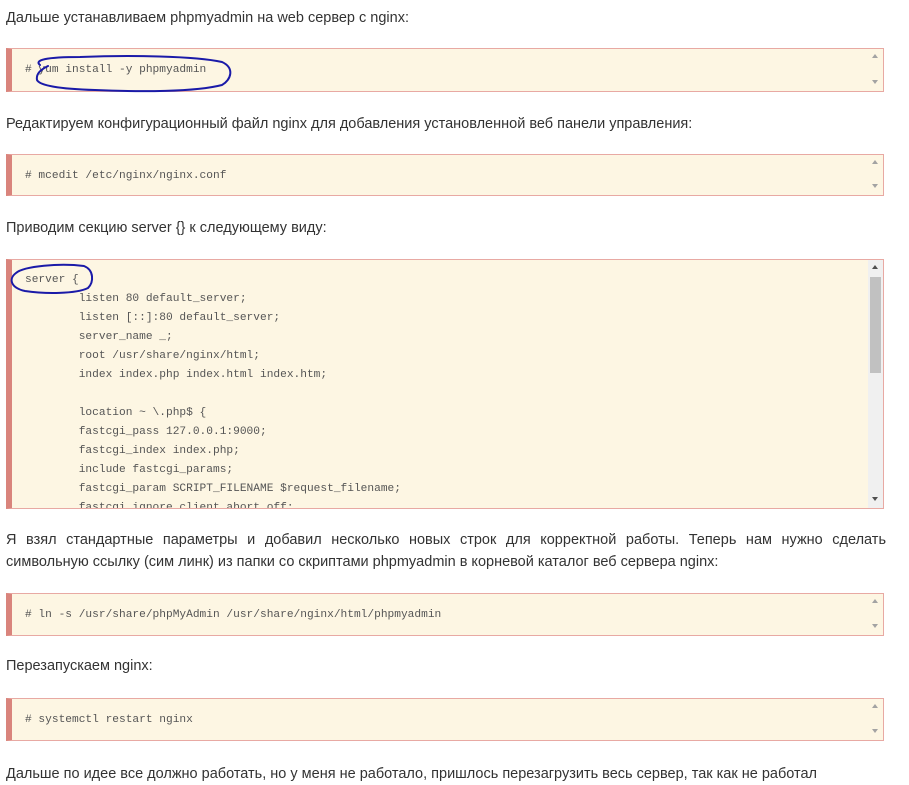  Describe the element at coordinates (445, 70) in the screenshot. I see `code-block-yum-install: # yum install -y phpmyadmin` at that location.